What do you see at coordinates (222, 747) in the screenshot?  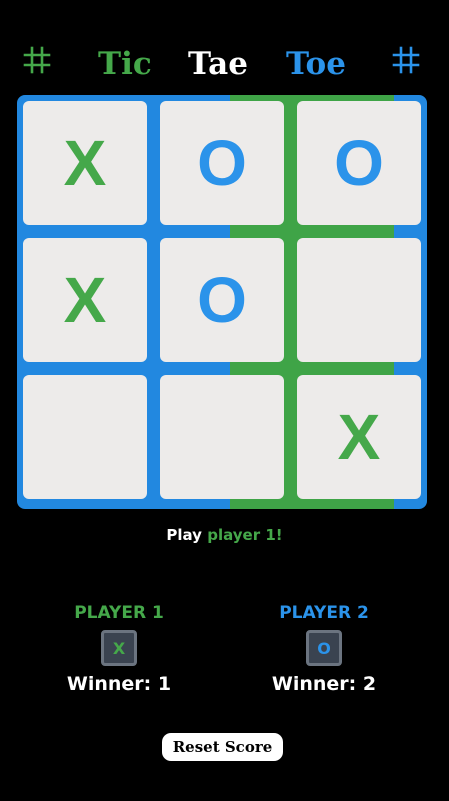 I see `reset-score-button: Reset Score` at bounding box center [222, 747].